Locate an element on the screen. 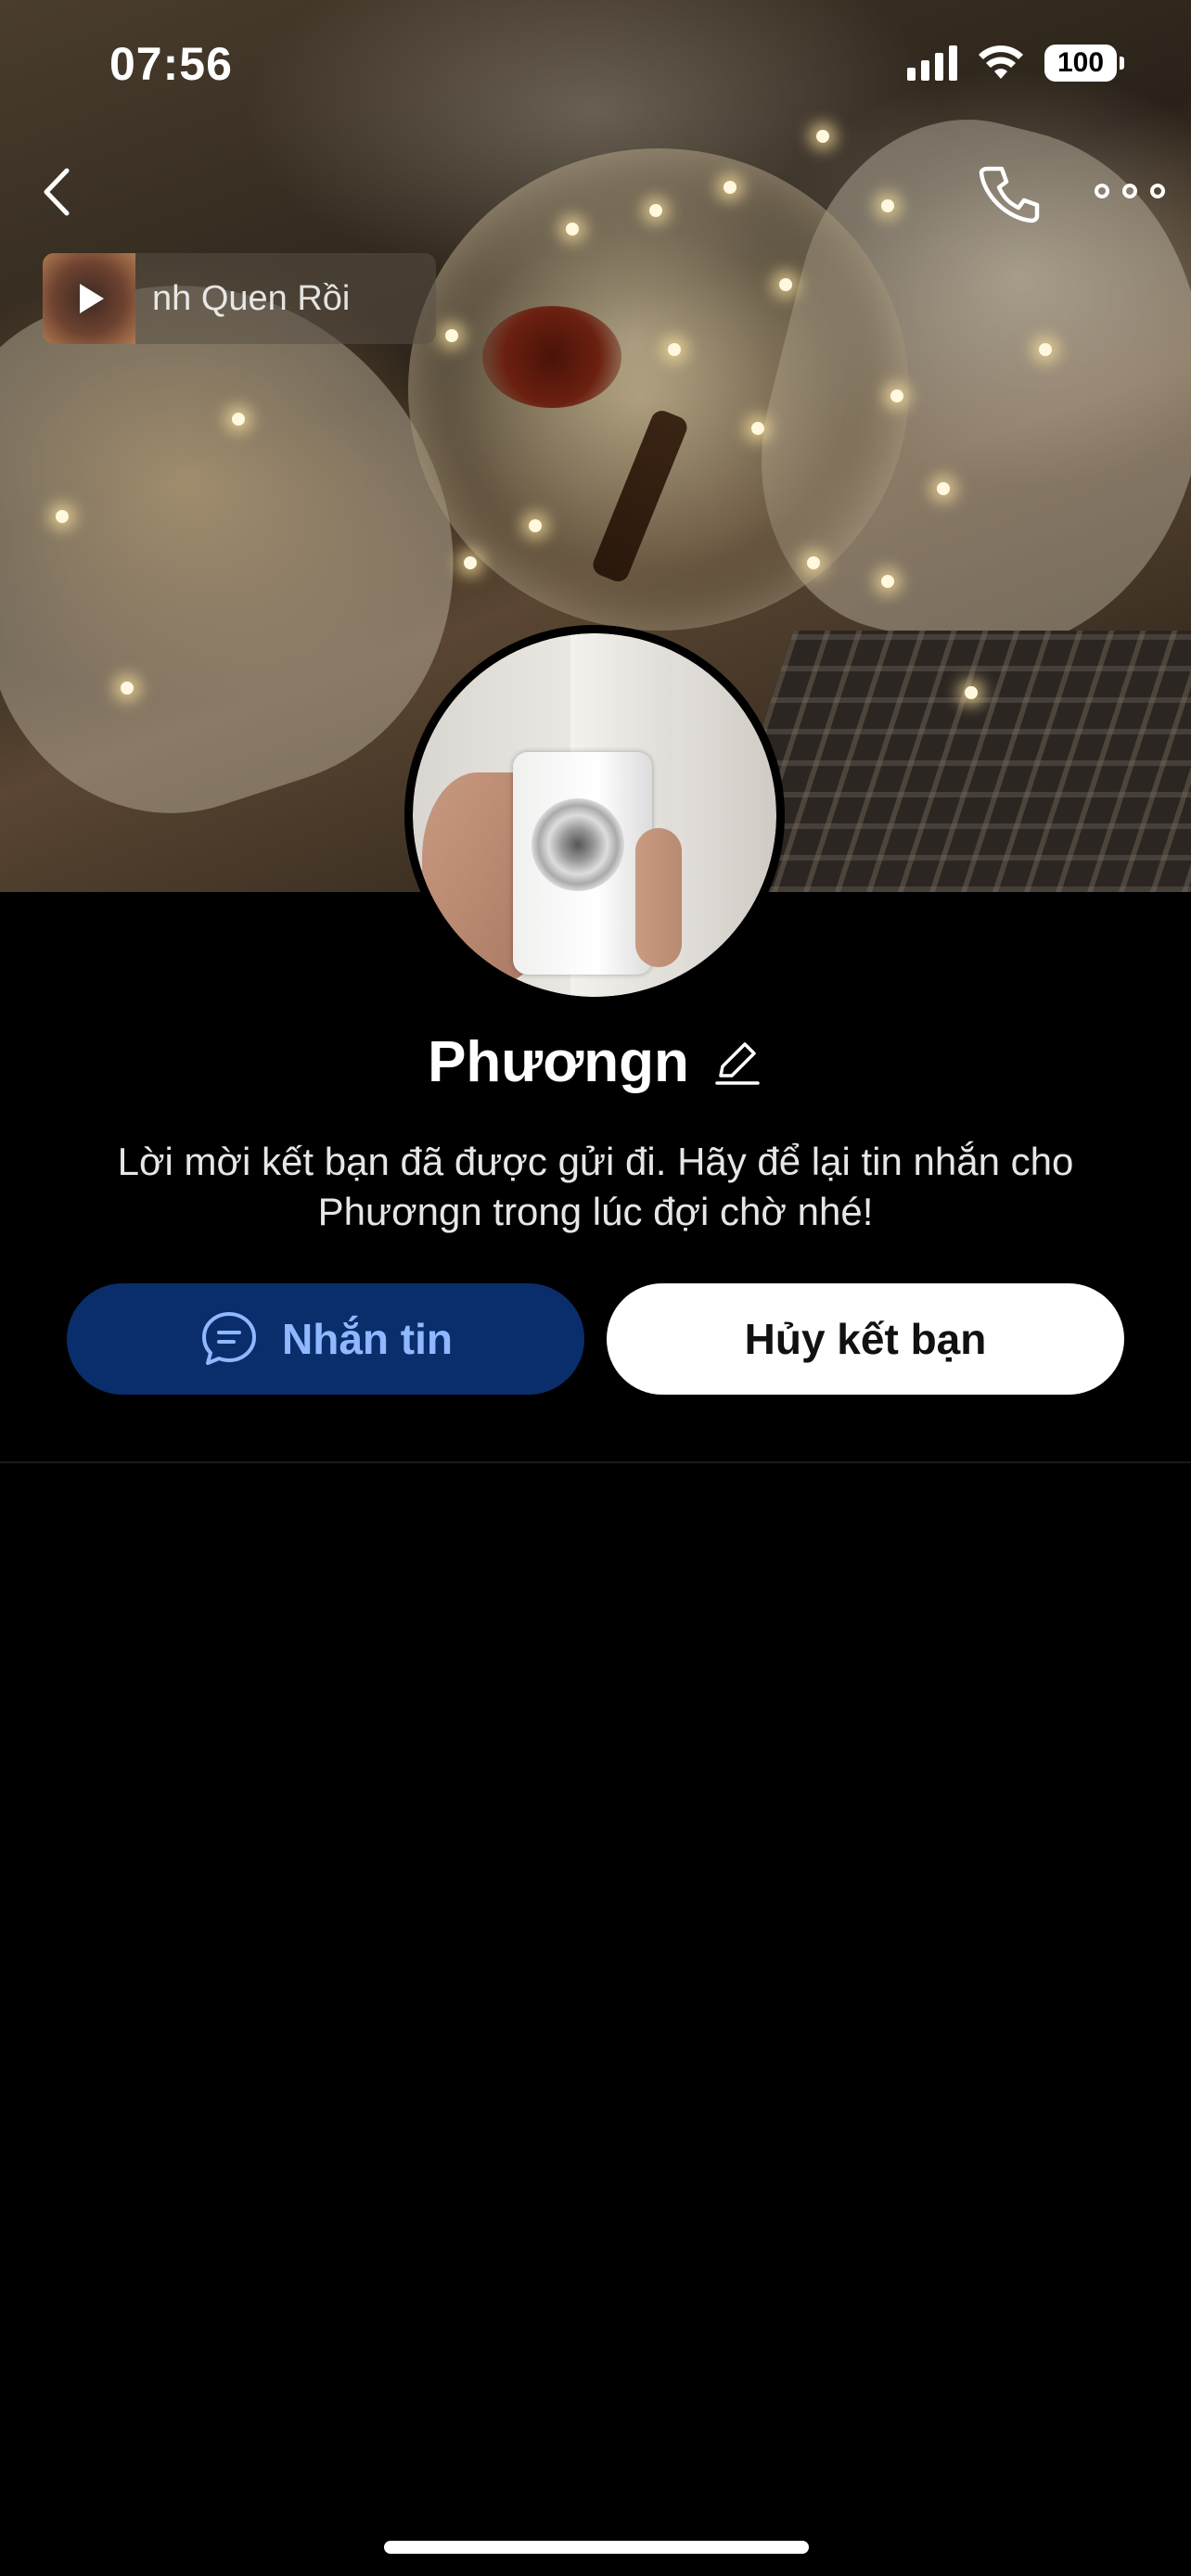  more-options-button is located at coordinates (1130, 191).